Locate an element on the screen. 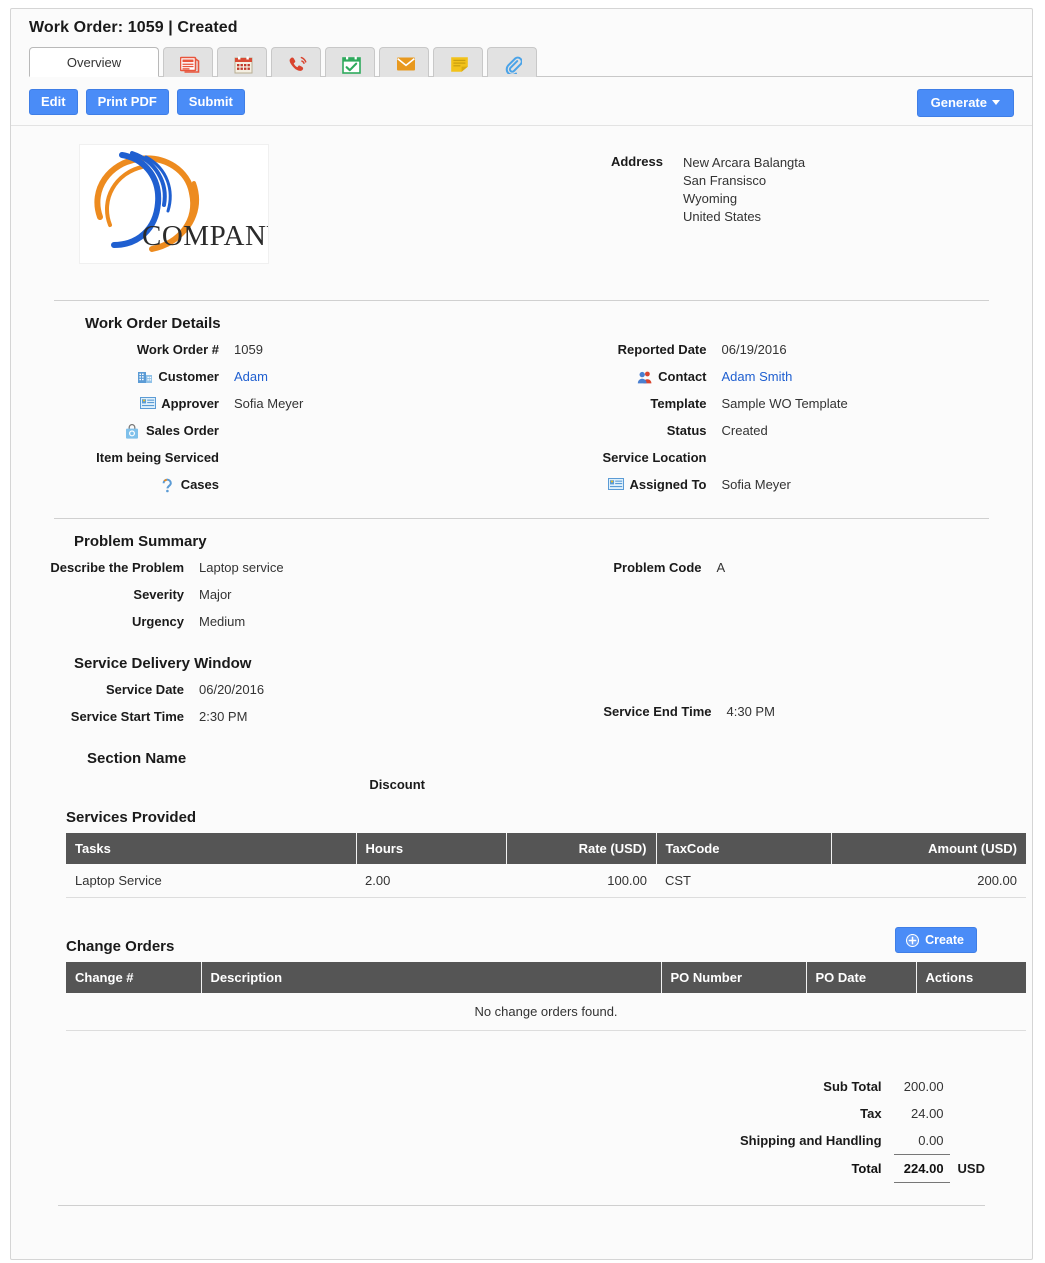 The height and width of the screenshot is (1263, 1045). field-label: Contact is located at coordinates (682, 376).